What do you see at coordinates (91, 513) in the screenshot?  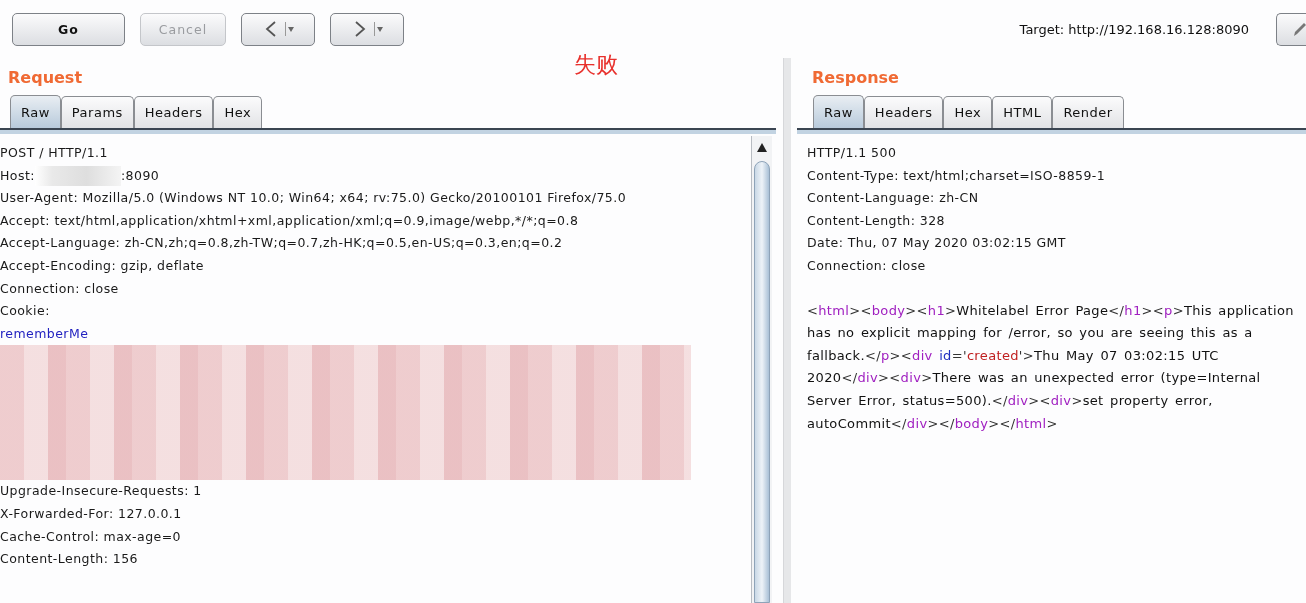 I see `request-line: X-Forwarded-For: 127.0.0.1` at bounding box center [91, 513].